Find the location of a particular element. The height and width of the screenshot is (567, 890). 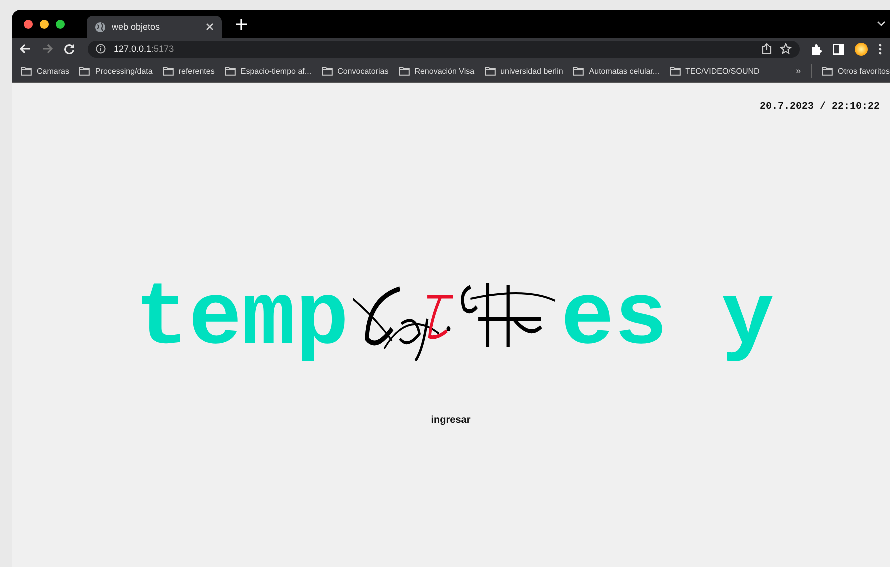

minimize-window-icon is located at coordinates (44, 24).